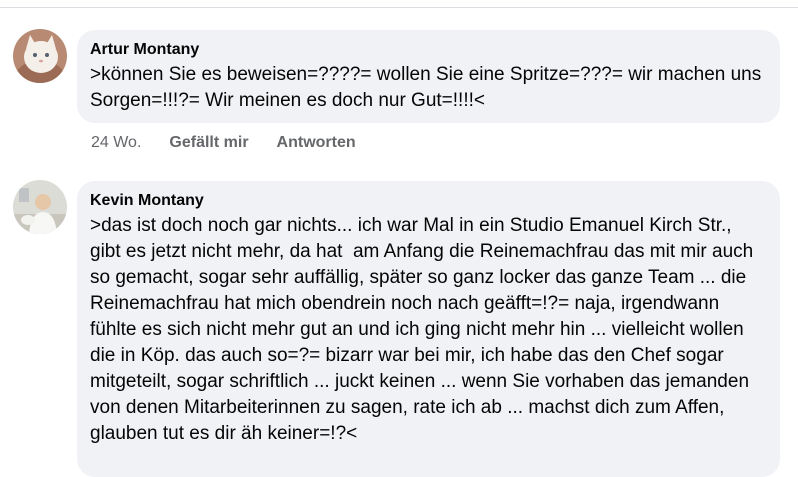  Describe the element at coordinates (316, 143) in the screenshot. I see `reply-button: Antworten` at that location.